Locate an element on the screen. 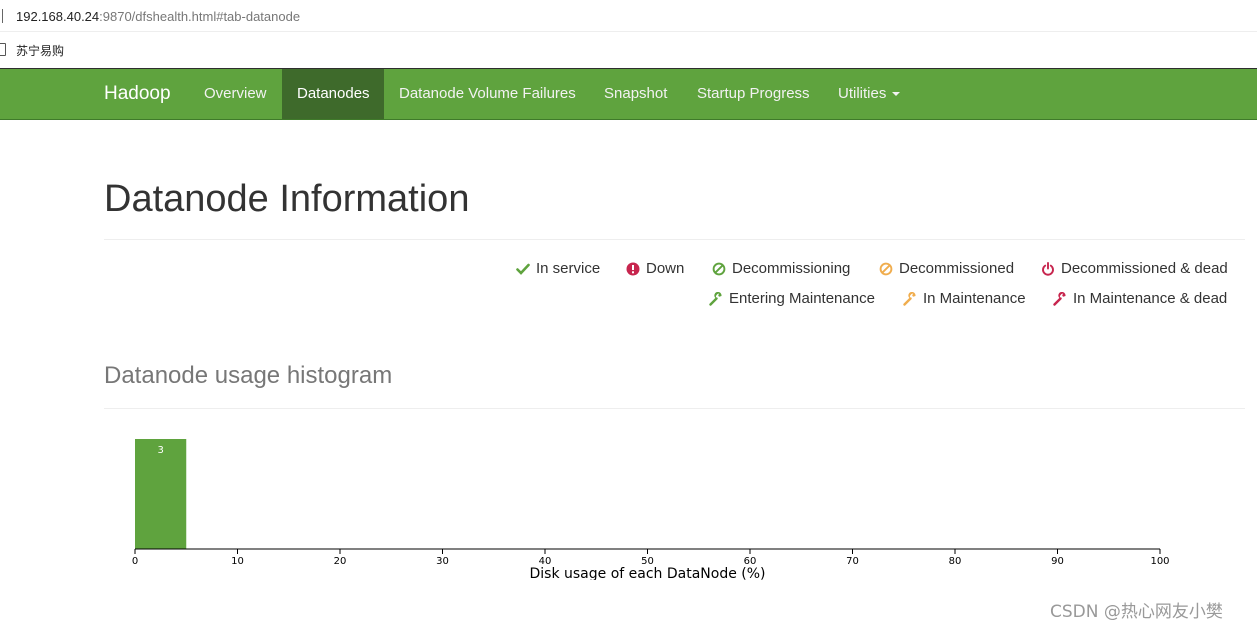  bookmark-label: 苏宁易购 is located at coordinates (40, 51).